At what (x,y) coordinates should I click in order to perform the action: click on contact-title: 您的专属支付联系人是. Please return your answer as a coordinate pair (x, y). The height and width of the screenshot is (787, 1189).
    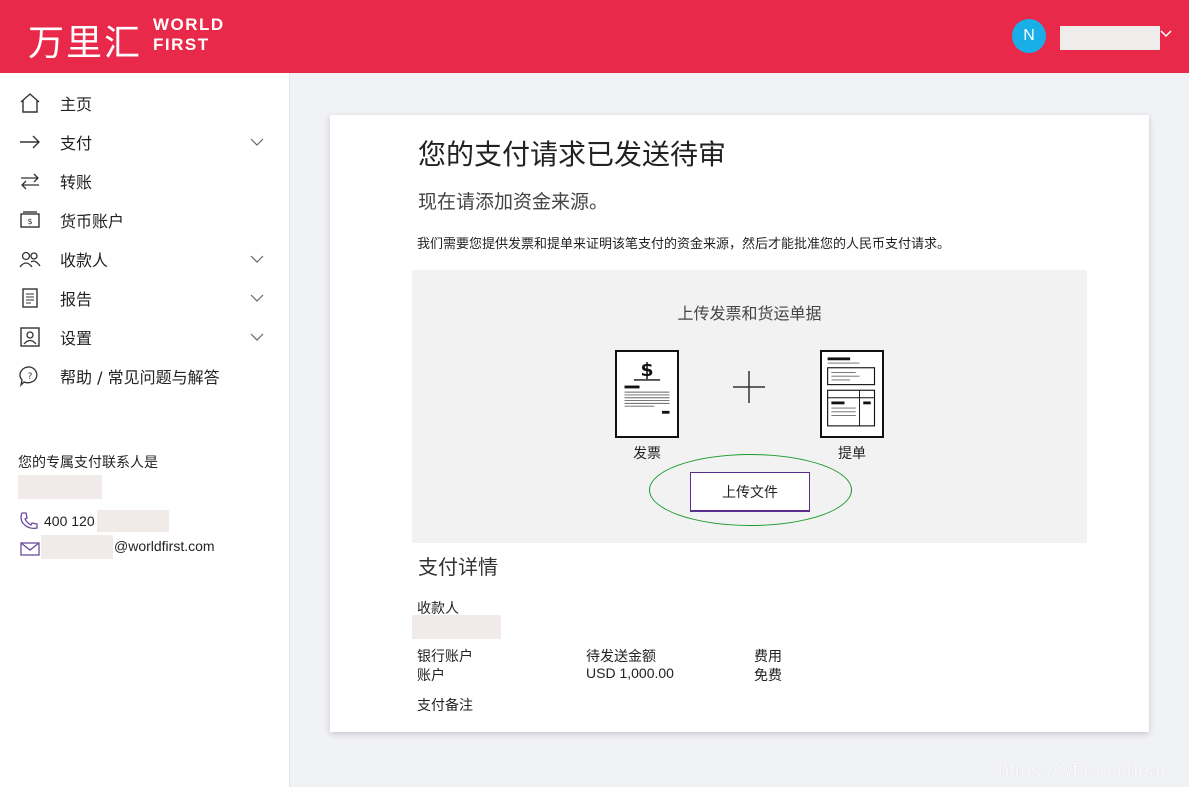
    Looking at the image, I should click on (88, 463).